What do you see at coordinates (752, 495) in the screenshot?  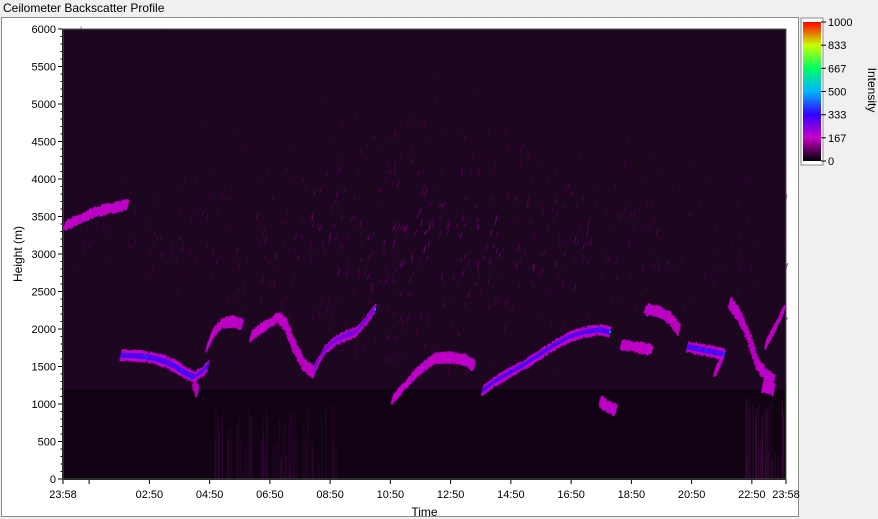 I see `x-tick-label: 22:50` at bounding box center [752, 495].